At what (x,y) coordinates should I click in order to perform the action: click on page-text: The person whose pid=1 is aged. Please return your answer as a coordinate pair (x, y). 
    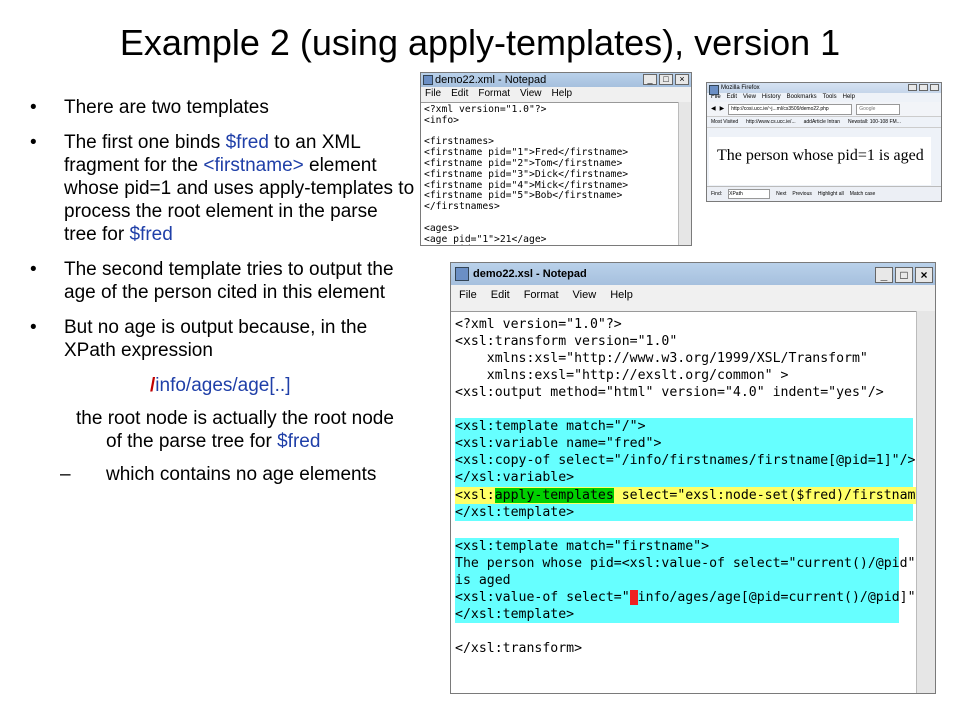
    Looking at the image, I should click on (820, 155).